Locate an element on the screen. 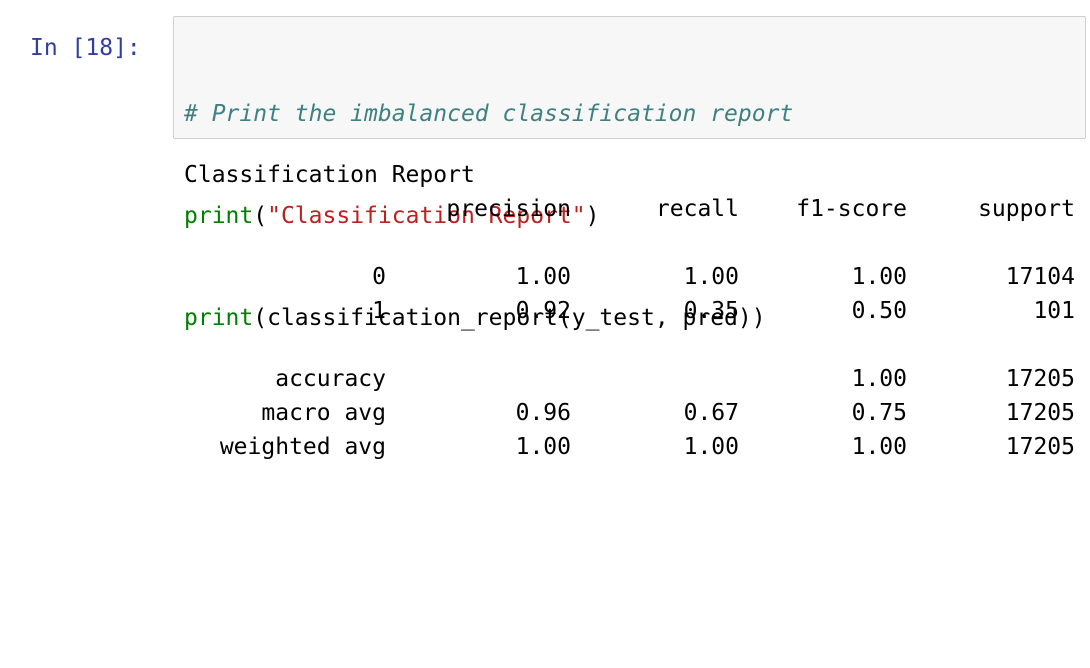  row-recall: 0.67 is located at coordinates (711, 413).